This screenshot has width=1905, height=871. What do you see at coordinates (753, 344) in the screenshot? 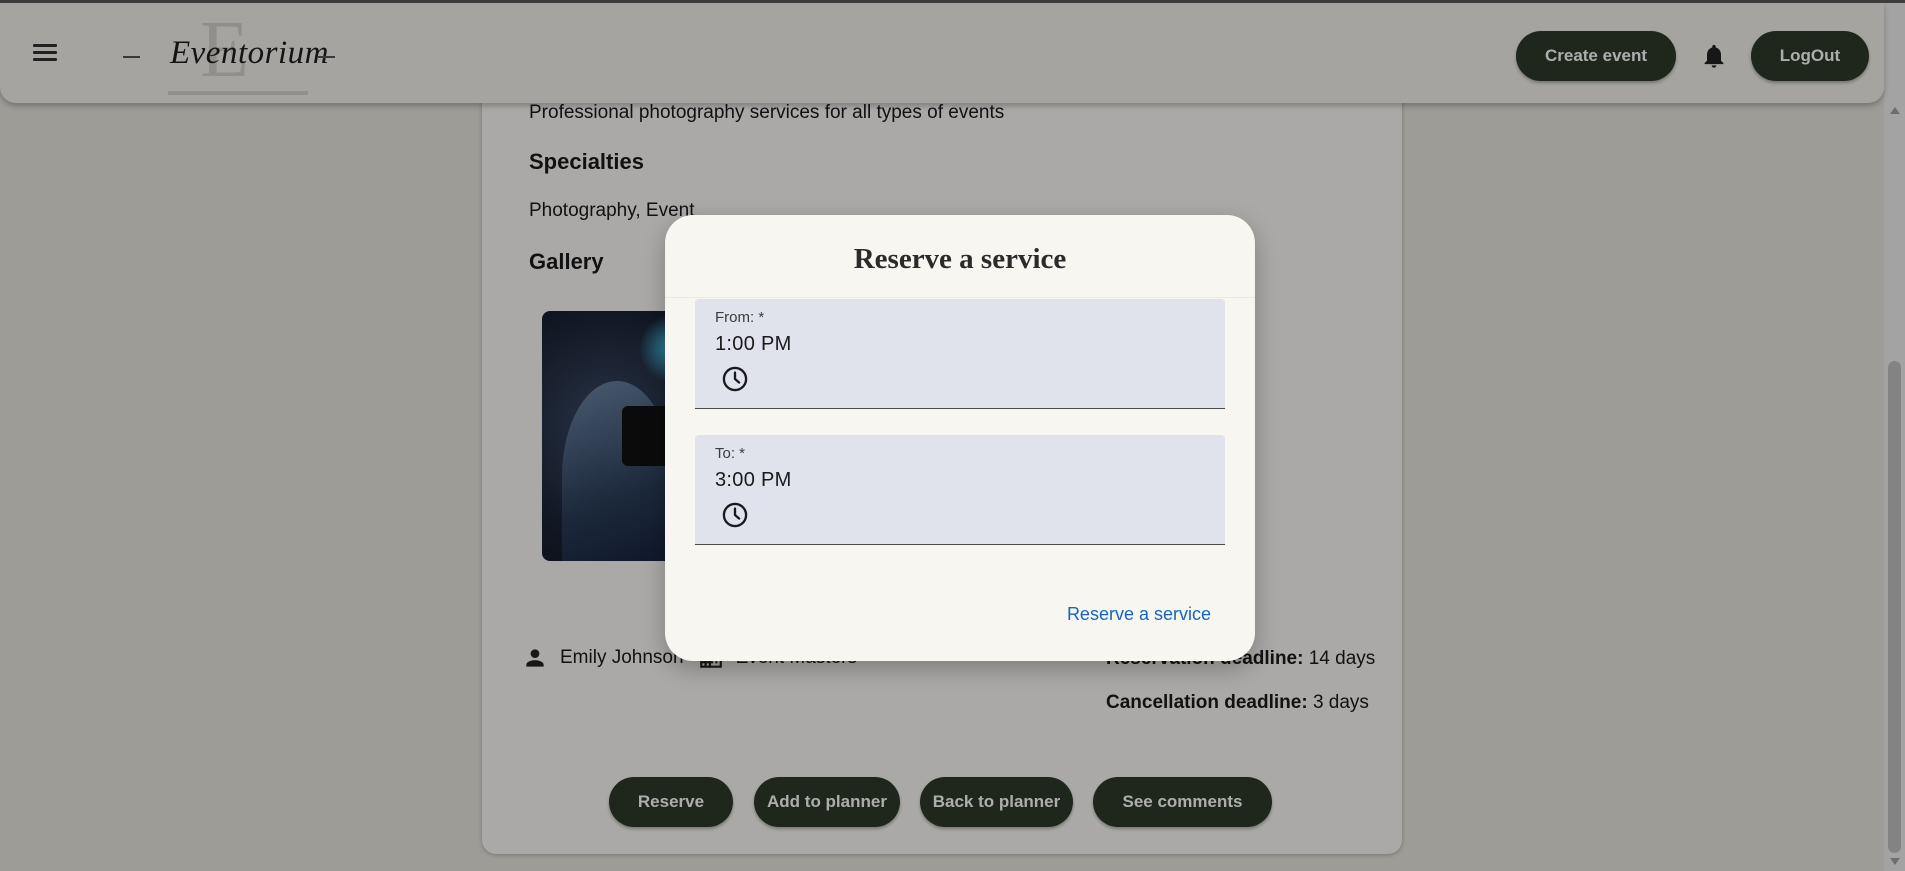
I see `from-time-value: 1:00 PM` at bounding box center [753, 344].